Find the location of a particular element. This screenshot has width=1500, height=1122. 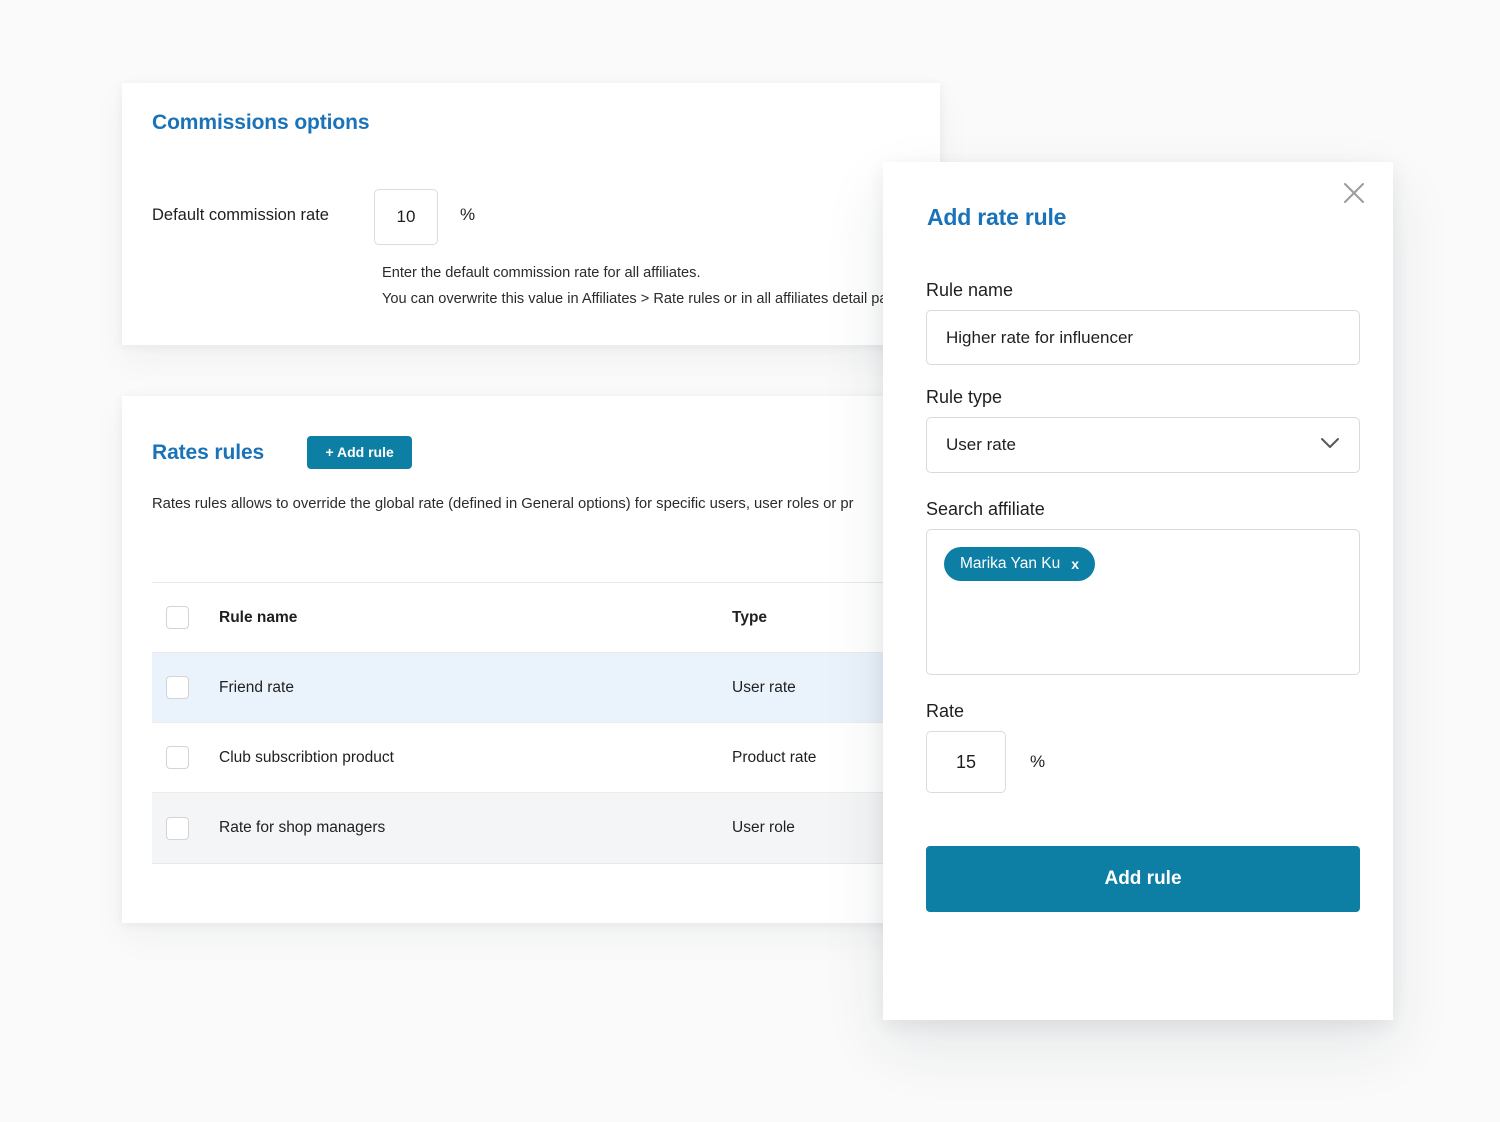

rates-rules-title: Rates rules is located at coordinates (208, 452).